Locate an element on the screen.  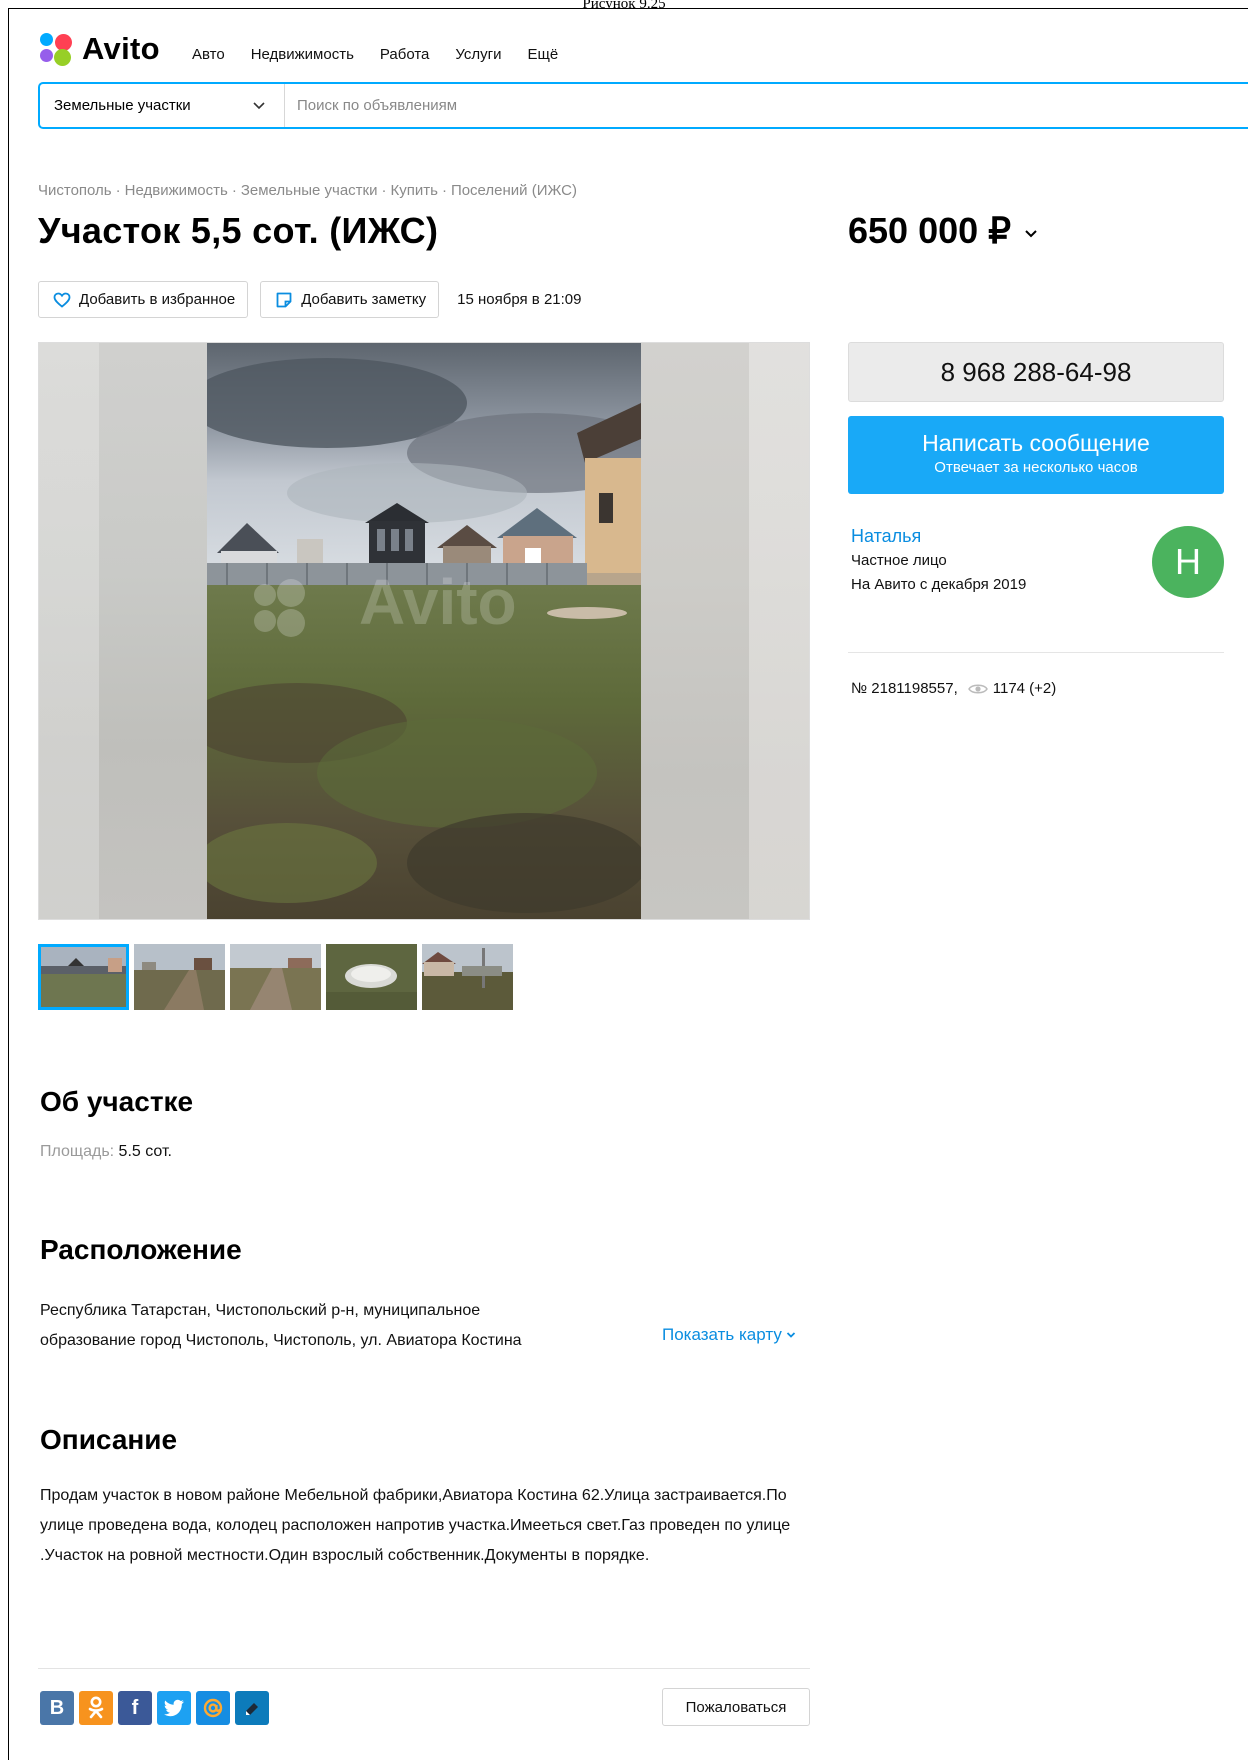
add-note-button: Добавить заметку is located at coordinates (350, 299).